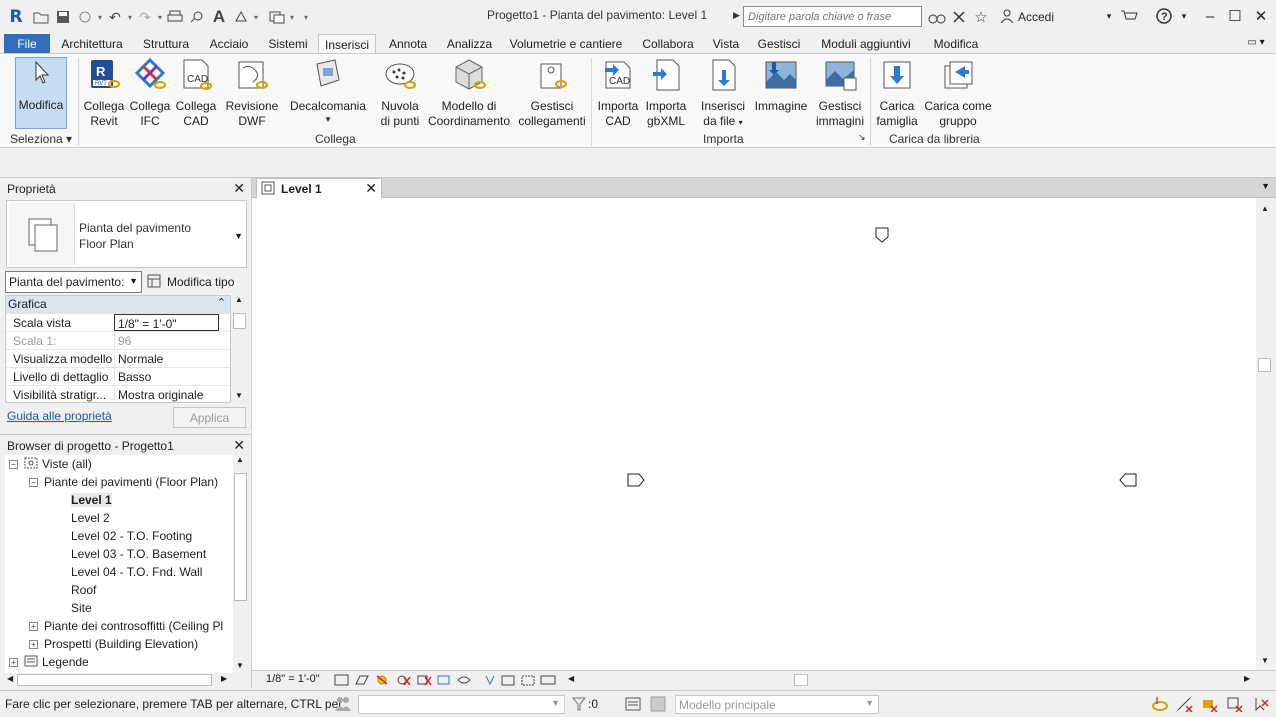 This screenshot has width=1276, height=717. Describe the element at coordinates (91, 500) in the screenshot. I see `tree-node-level-1: Level 1` at that location.